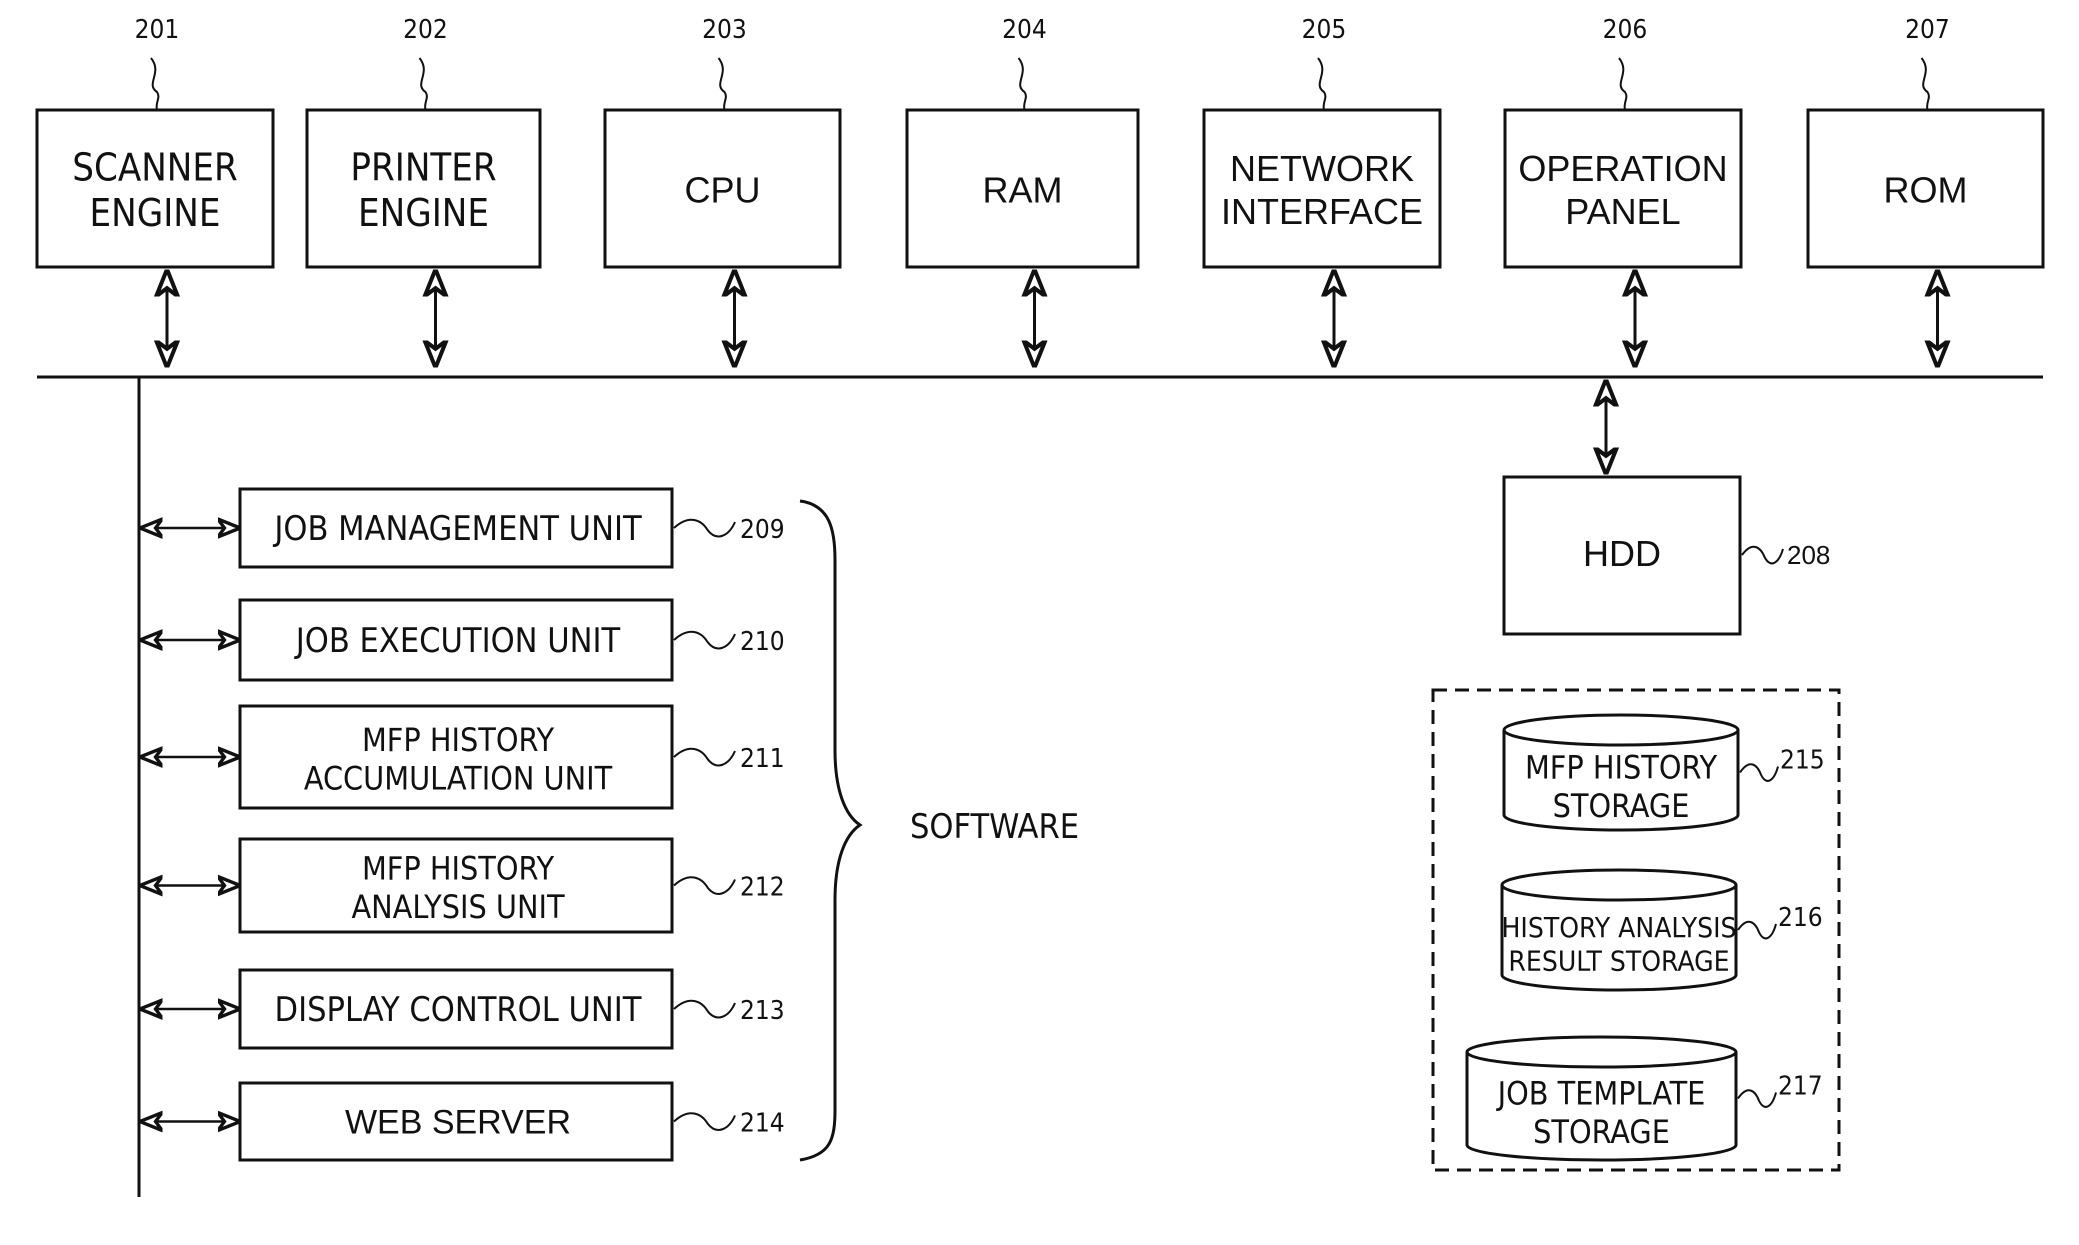  I want to click on hardware-block-207: 207 ROM, so click(1925, 190).